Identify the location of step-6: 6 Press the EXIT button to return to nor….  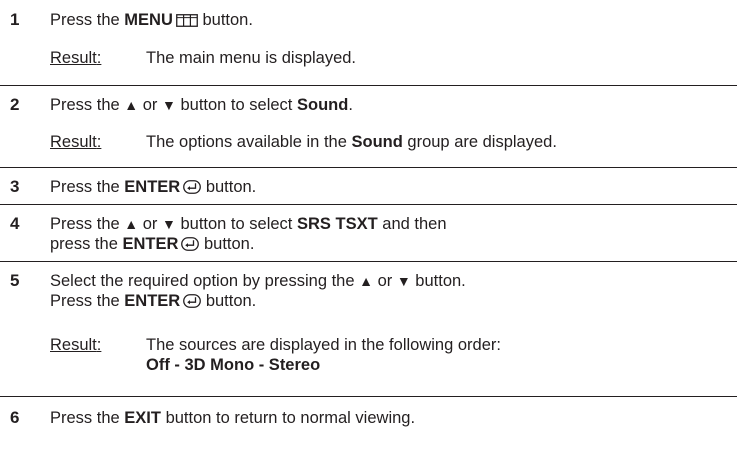
(368, 416).